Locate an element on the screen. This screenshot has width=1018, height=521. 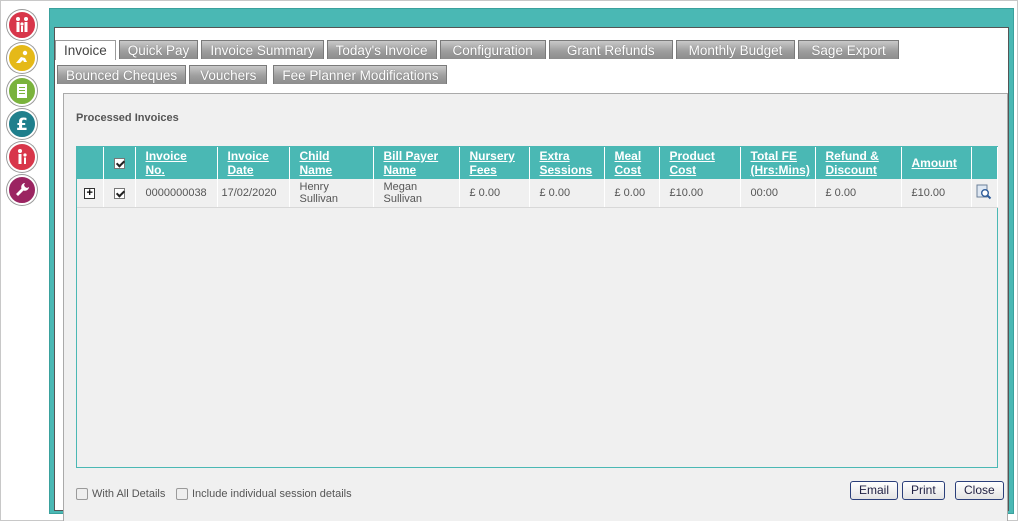
sidebar: £ is located at coordinates (23, 109).